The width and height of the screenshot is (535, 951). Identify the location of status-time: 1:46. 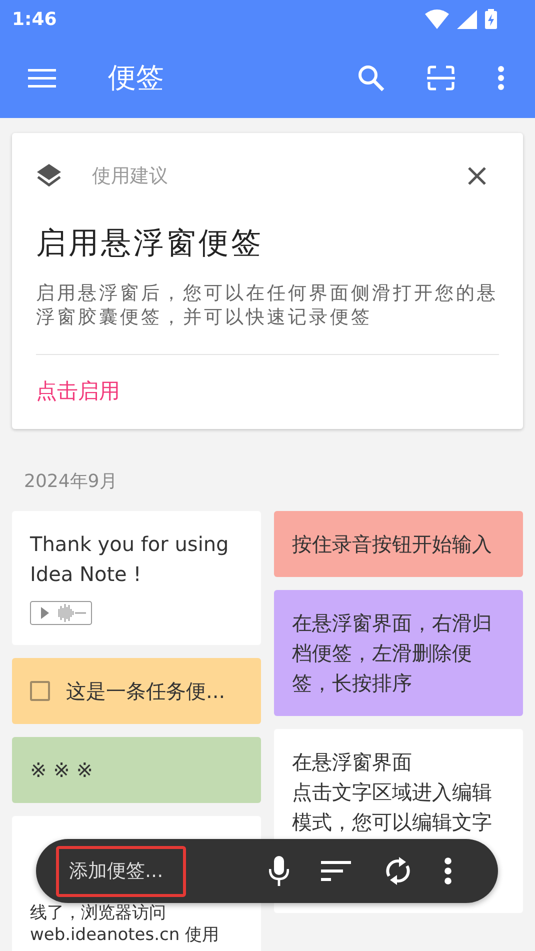
(34, 19).